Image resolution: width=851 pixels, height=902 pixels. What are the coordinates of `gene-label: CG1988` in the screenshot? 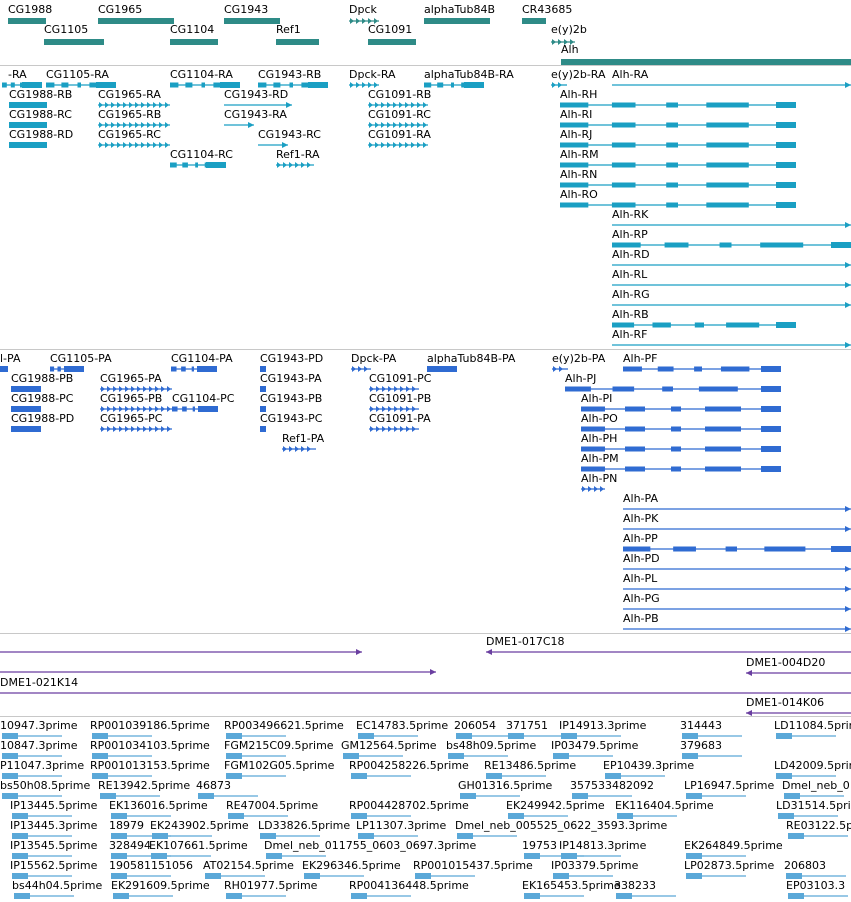 It's located at (30, 9).